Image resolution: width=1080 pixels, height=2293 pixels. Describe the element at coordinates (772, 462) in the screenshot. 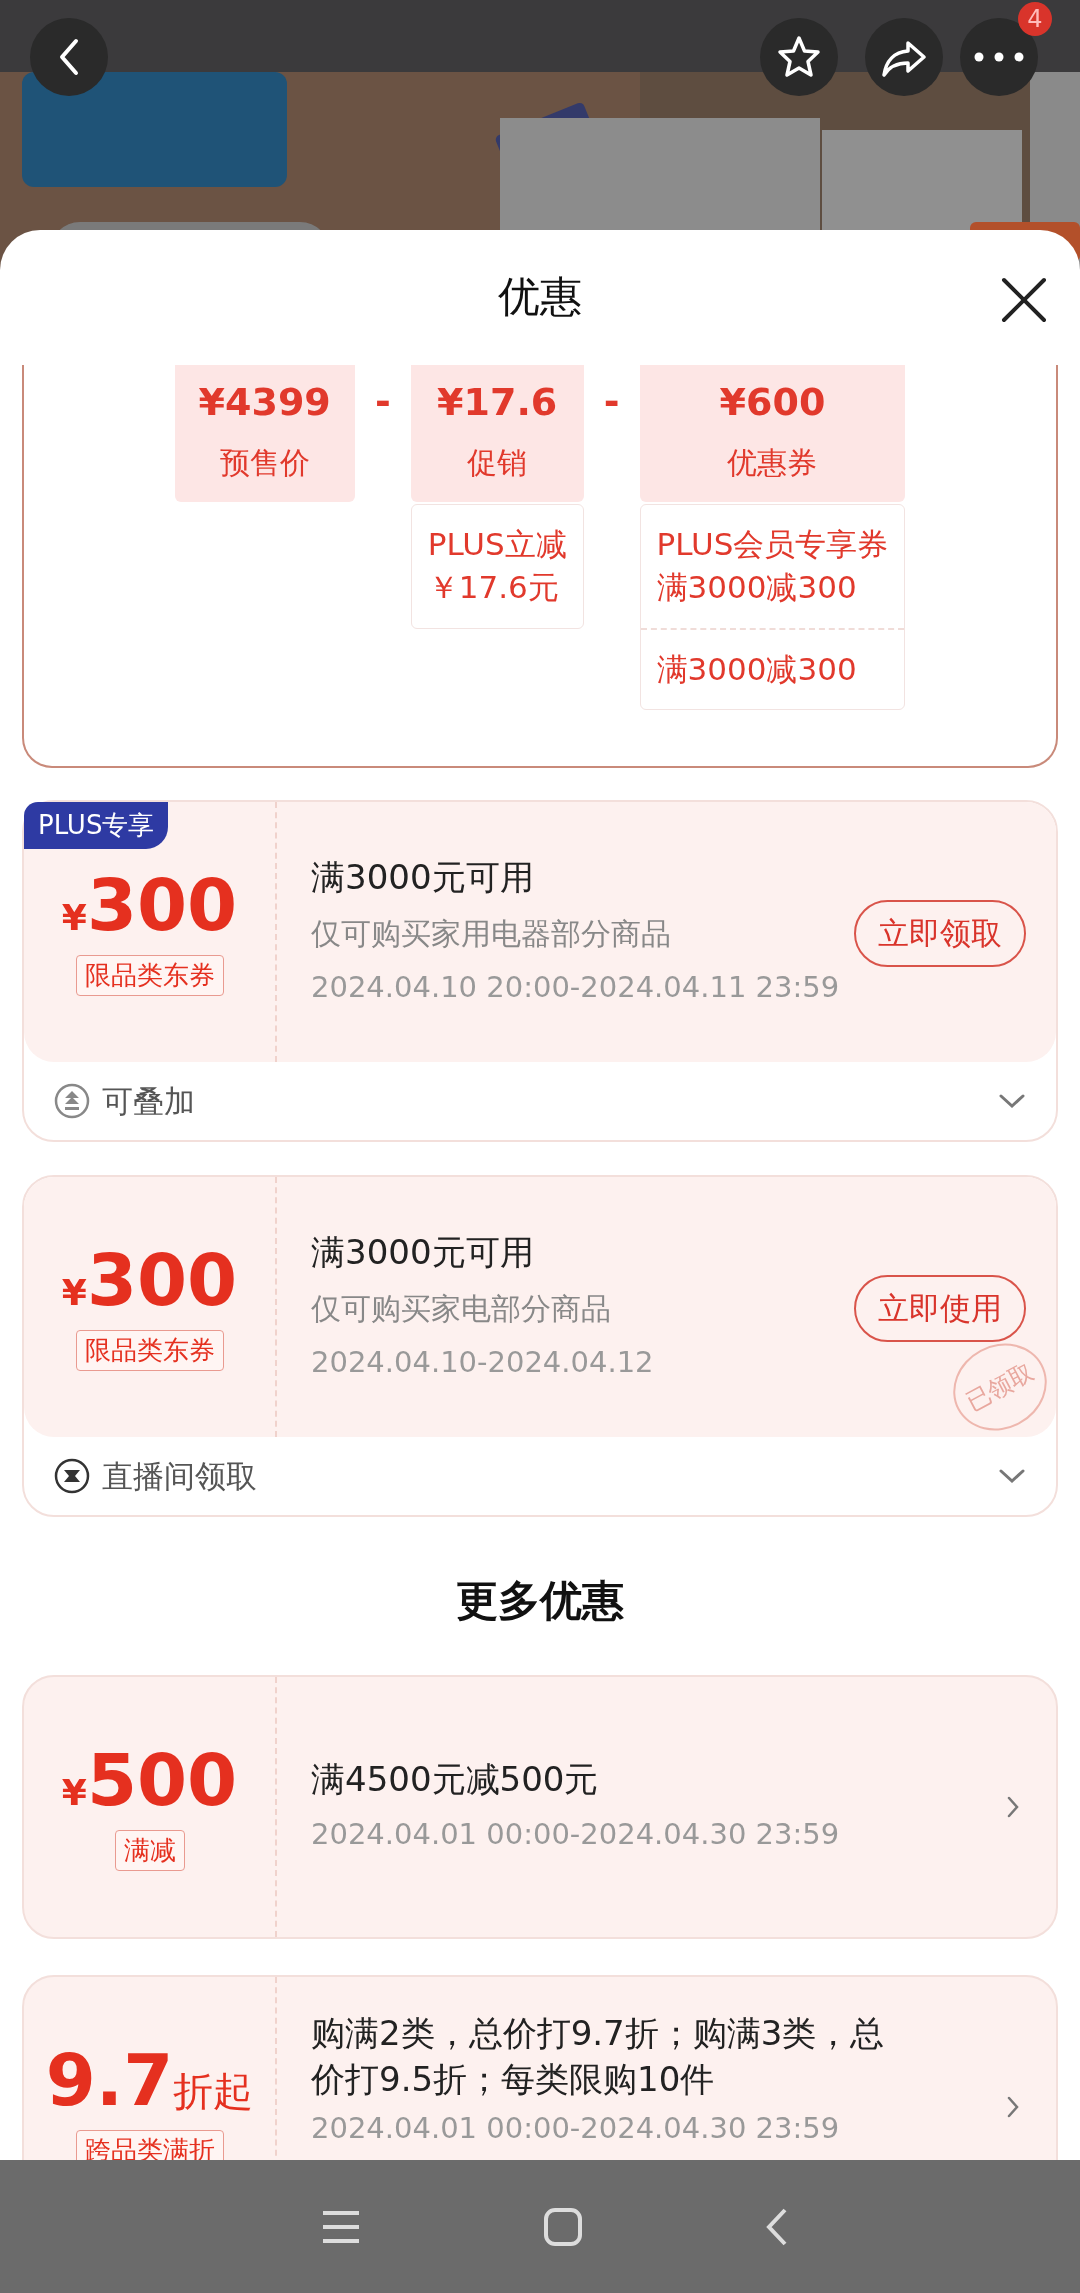

I see `price-label: 优惠券` at that location.